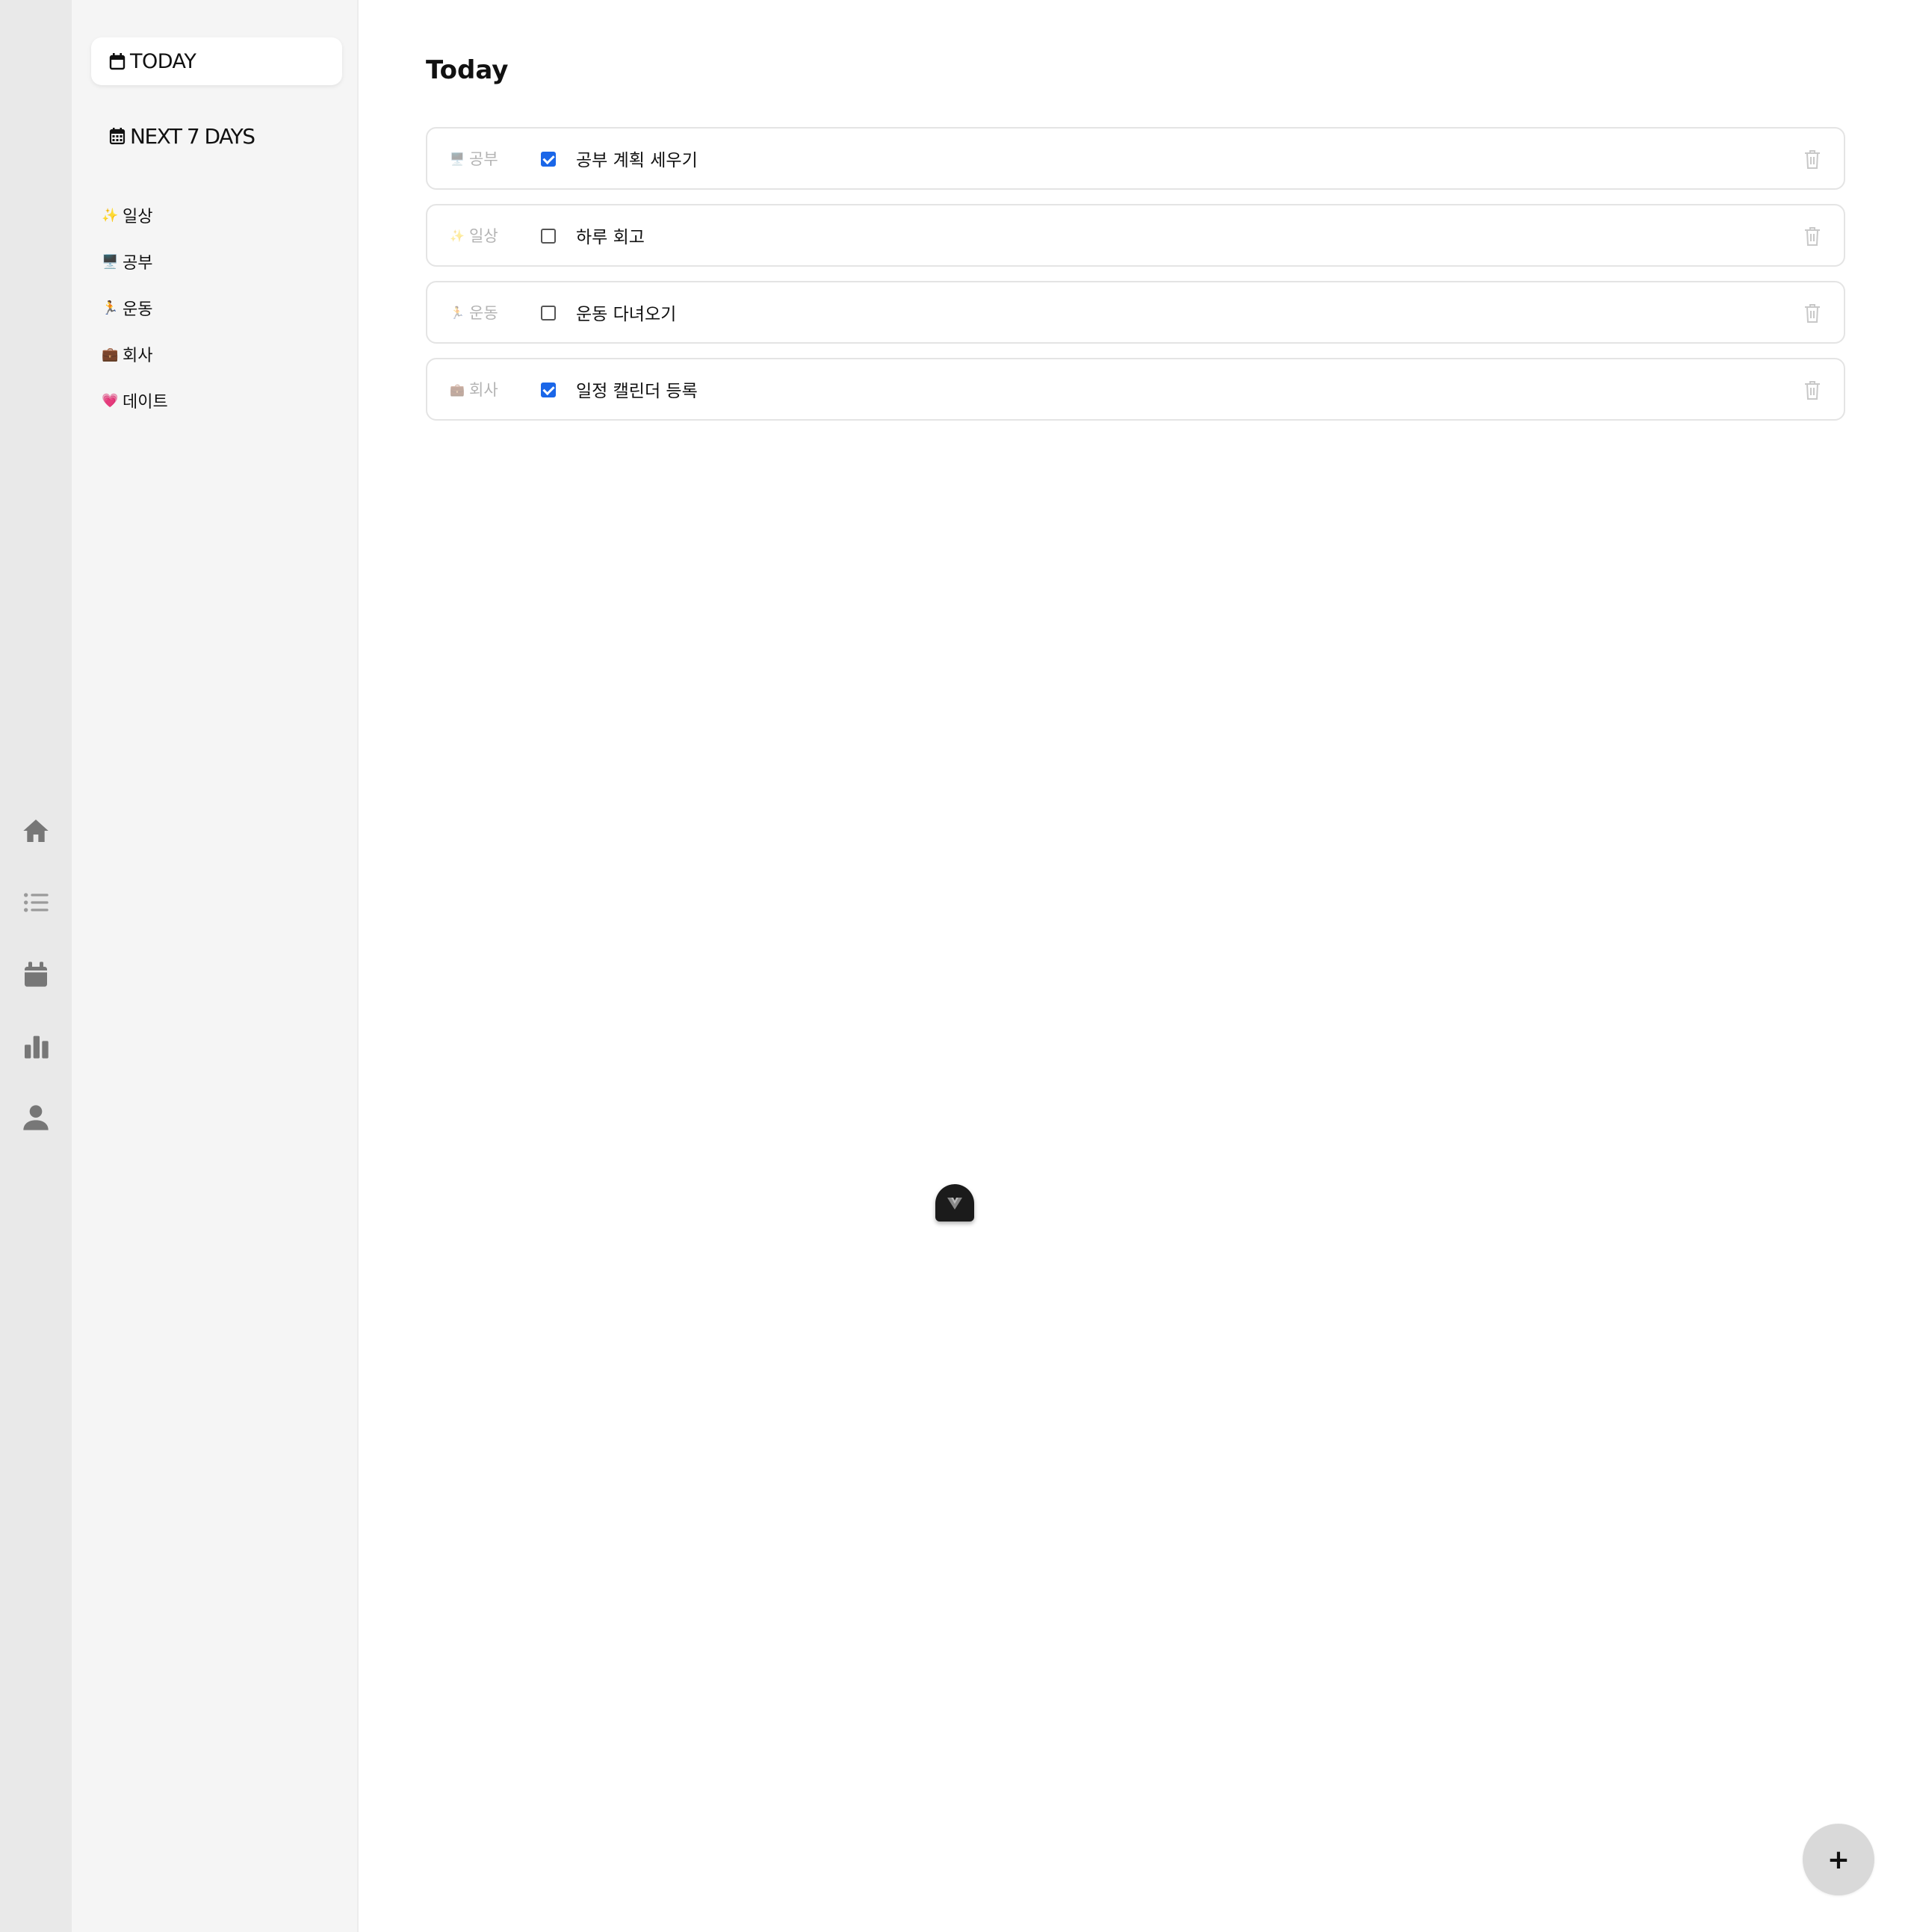  Describe the element at coordinates (36, 1117) in the screenshot. I see `user-icon` at that location.